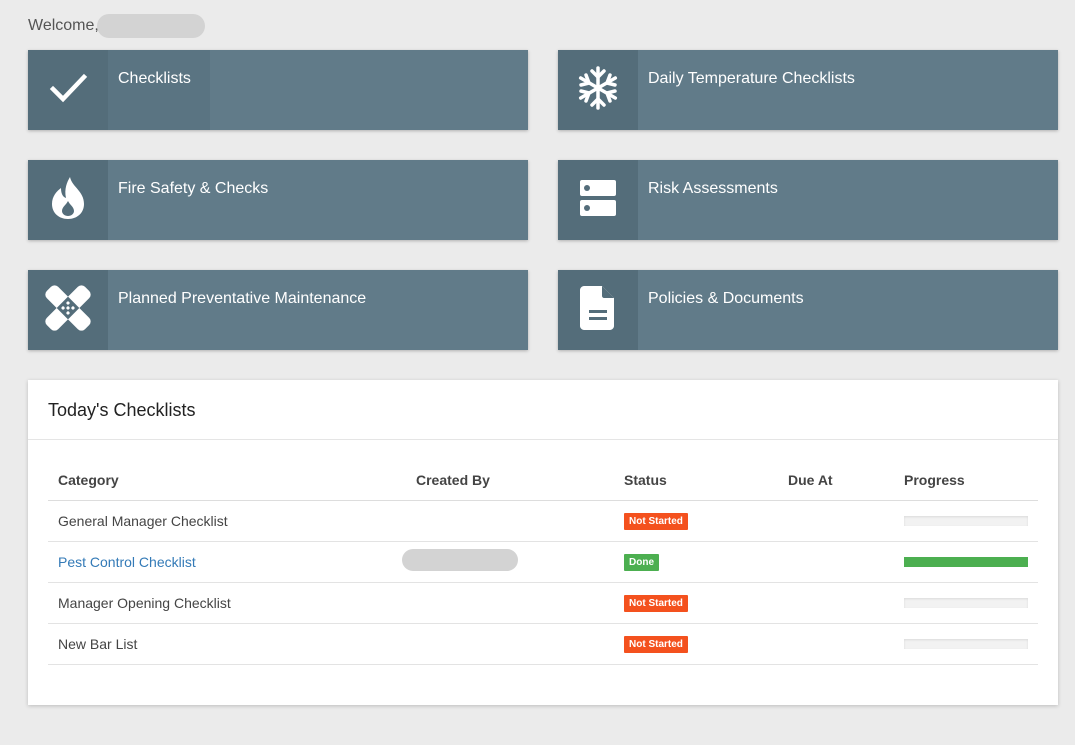 The image size is (1075, 745). I want to click on column-header-progress: Progress, so click(966, 480).